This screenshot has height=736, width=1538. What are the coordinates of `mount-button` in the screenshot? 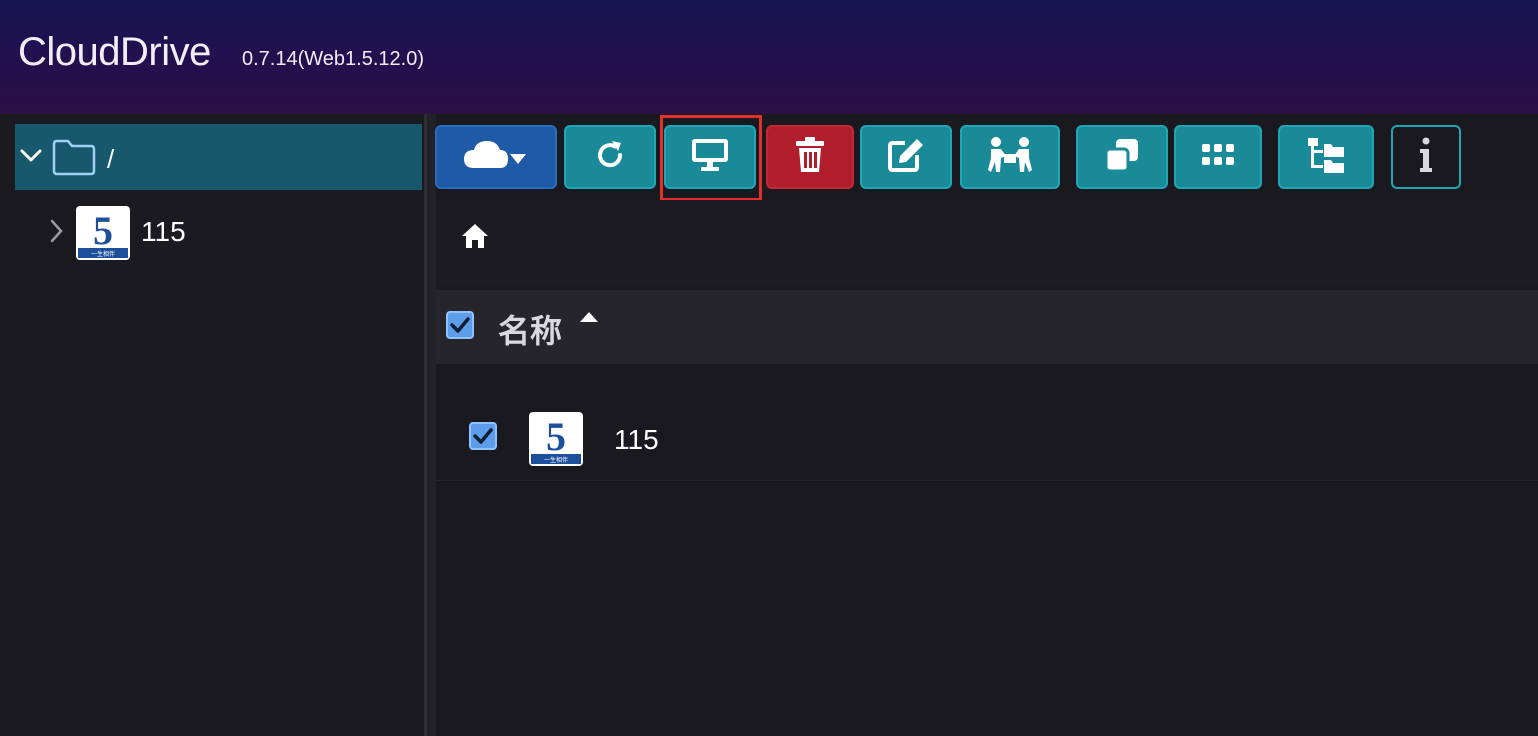 It's located at (710, 157).